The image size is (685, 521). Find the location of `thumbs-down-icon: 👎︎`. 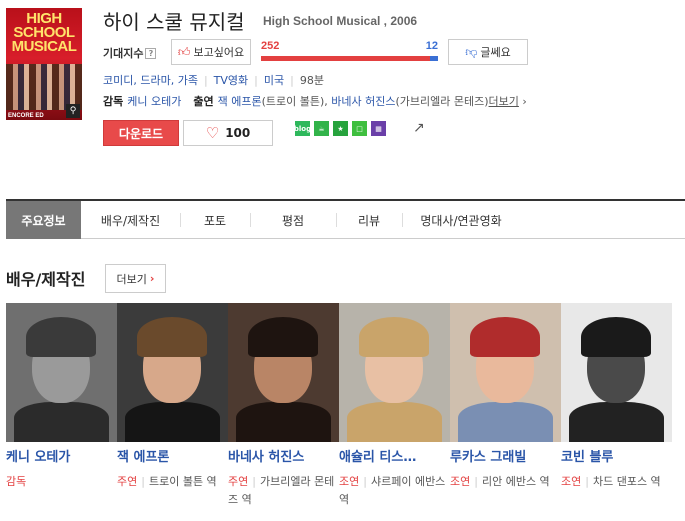

thumbs-down-icon: 👎︎ is located at coordinates (471, 51).